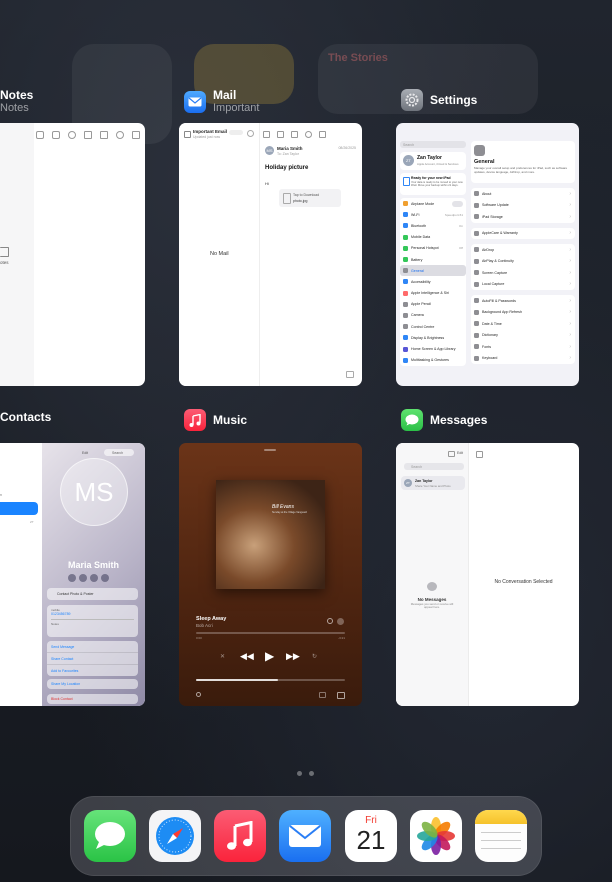 This screenshot has width=612, height=882. Describe the element at coordinates (330, 621) in the screenshot. I see `favorite-icon` at that location.